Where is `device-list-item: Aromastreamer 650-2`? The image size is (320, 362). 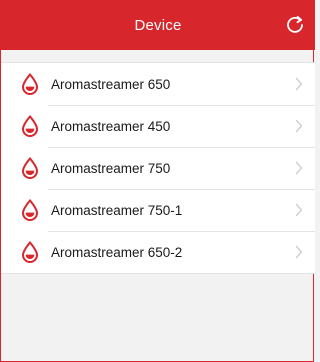
device-list-item: Aromastreamer 650-2 is located at coordinates (158, 252).